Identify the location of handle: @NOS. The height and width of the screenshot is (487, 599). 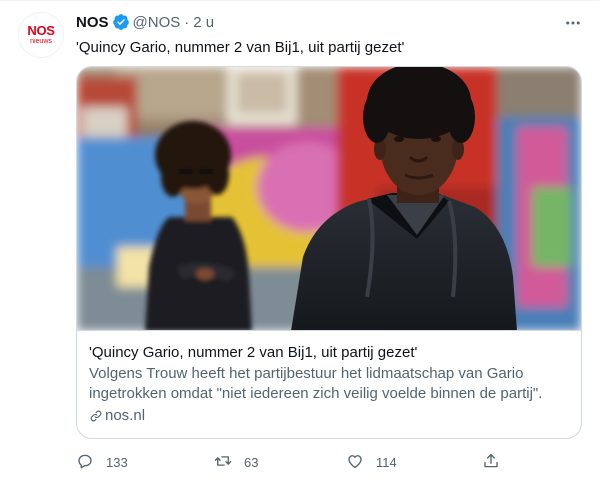
(157, 22).